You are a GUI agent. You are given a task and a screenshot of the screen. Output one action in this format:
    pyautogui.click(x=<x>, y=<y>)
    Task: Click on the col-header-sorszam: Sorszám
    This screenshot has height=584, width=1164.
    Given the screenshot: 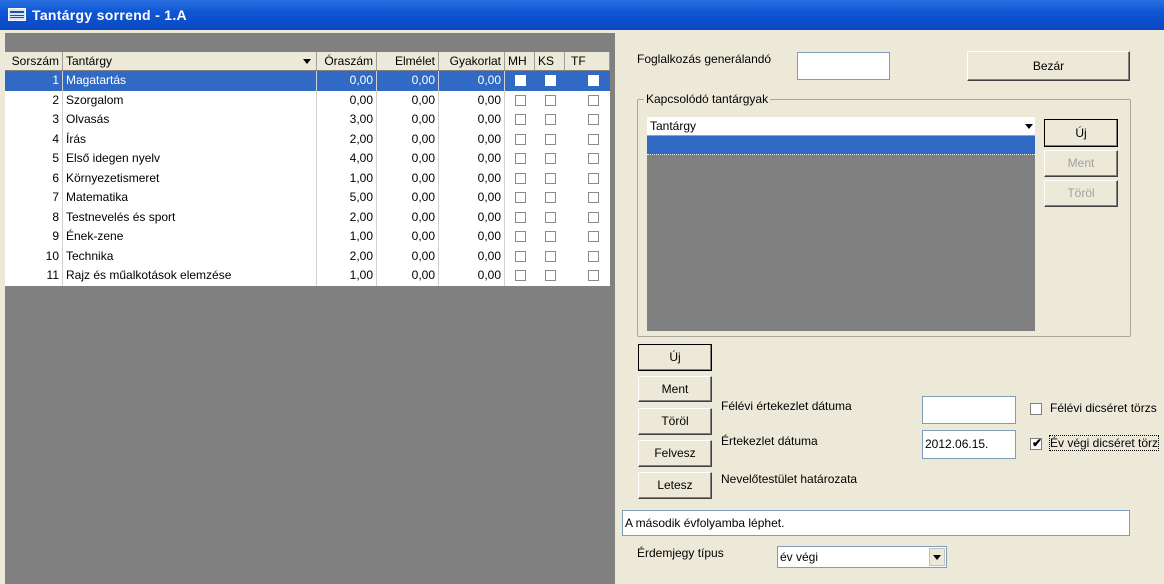 What is the action you would take?
    pyautogui.click(x=34, y=61)
    